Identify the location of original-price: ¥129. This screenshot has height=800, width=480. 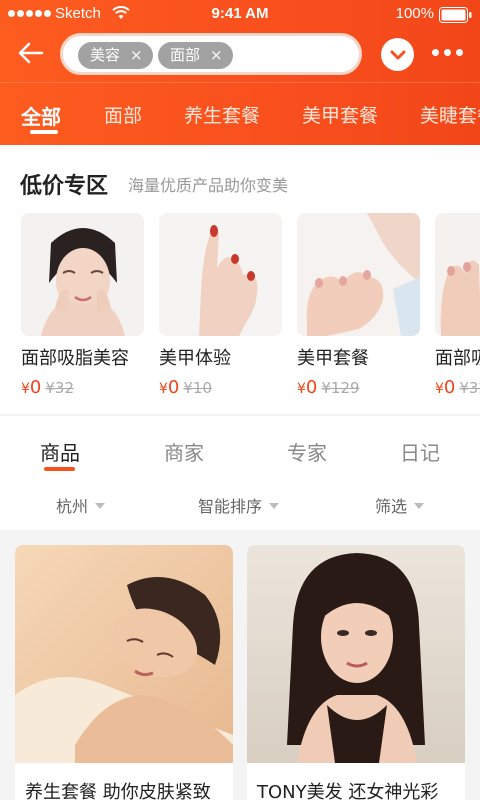
(340, 388).